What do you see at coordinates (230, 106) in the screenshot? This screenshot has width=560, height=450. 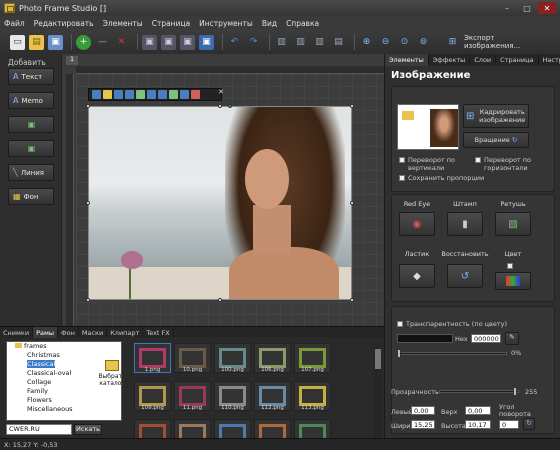 I see `rotate-handle` at bounding box center [230, 106].